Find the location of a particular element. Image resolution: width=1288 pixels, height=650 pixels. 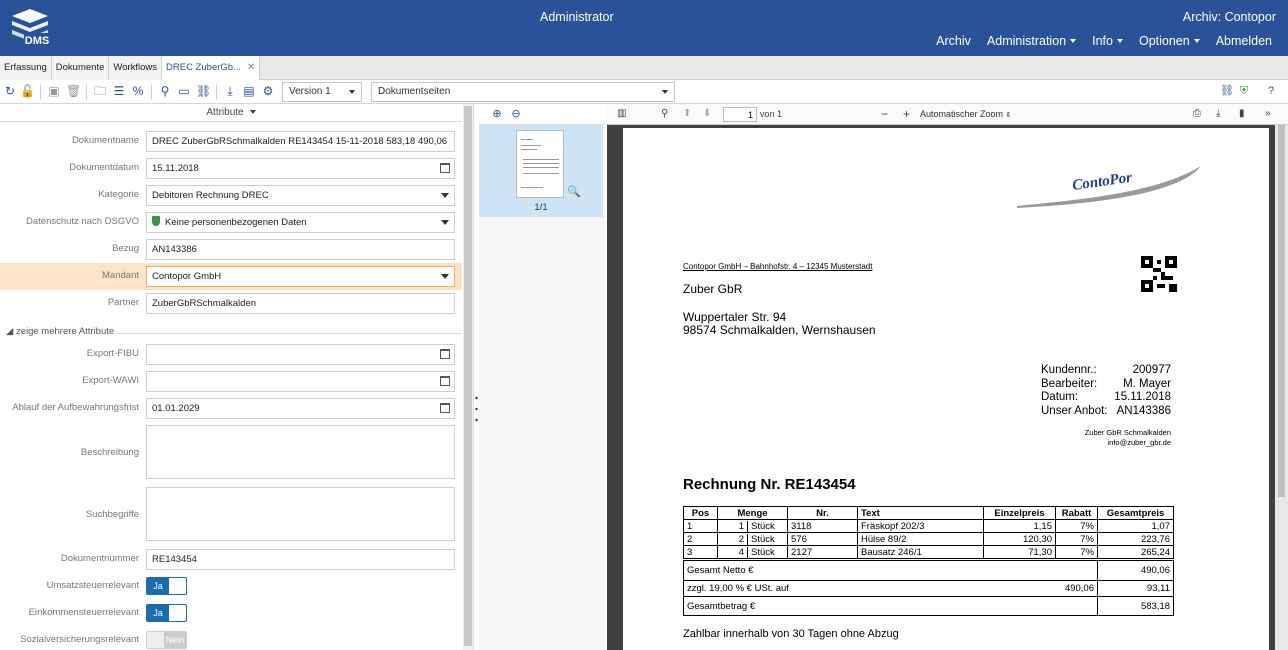

nav-archiv: Archiv is located at coordinates (953, 41).